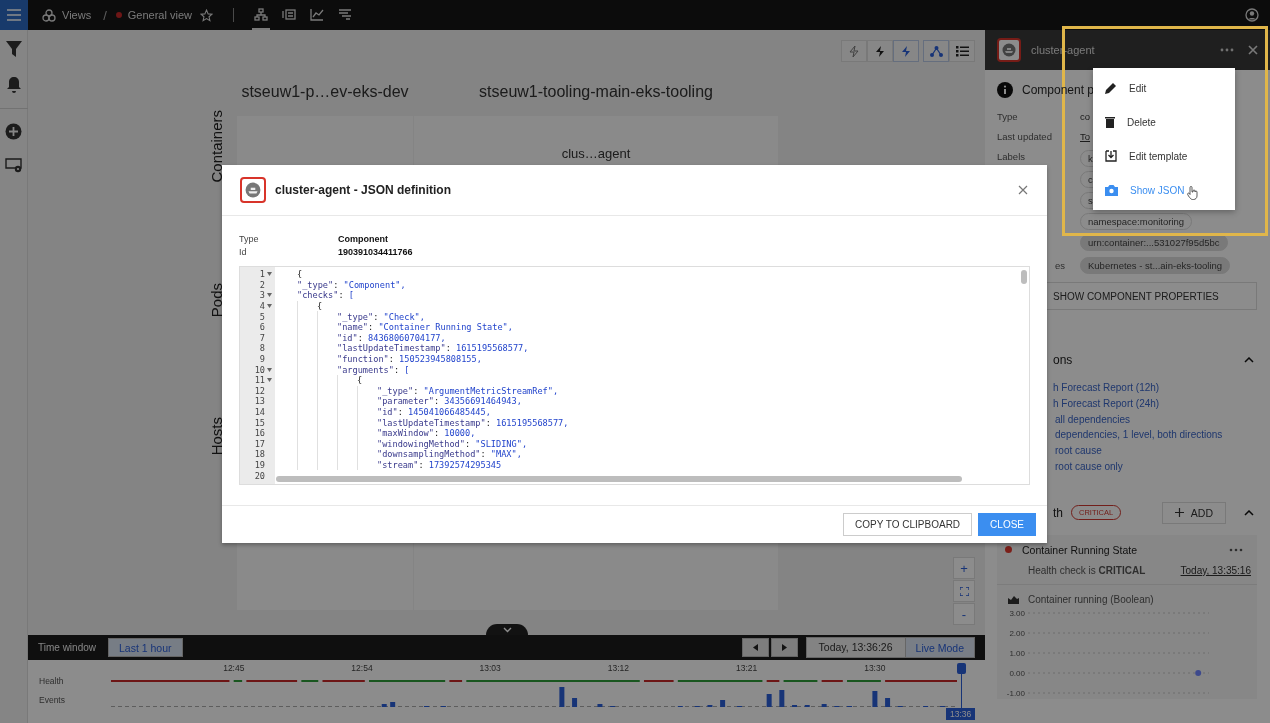  I want to click on menu-item: Delete, so click(1164, 122).